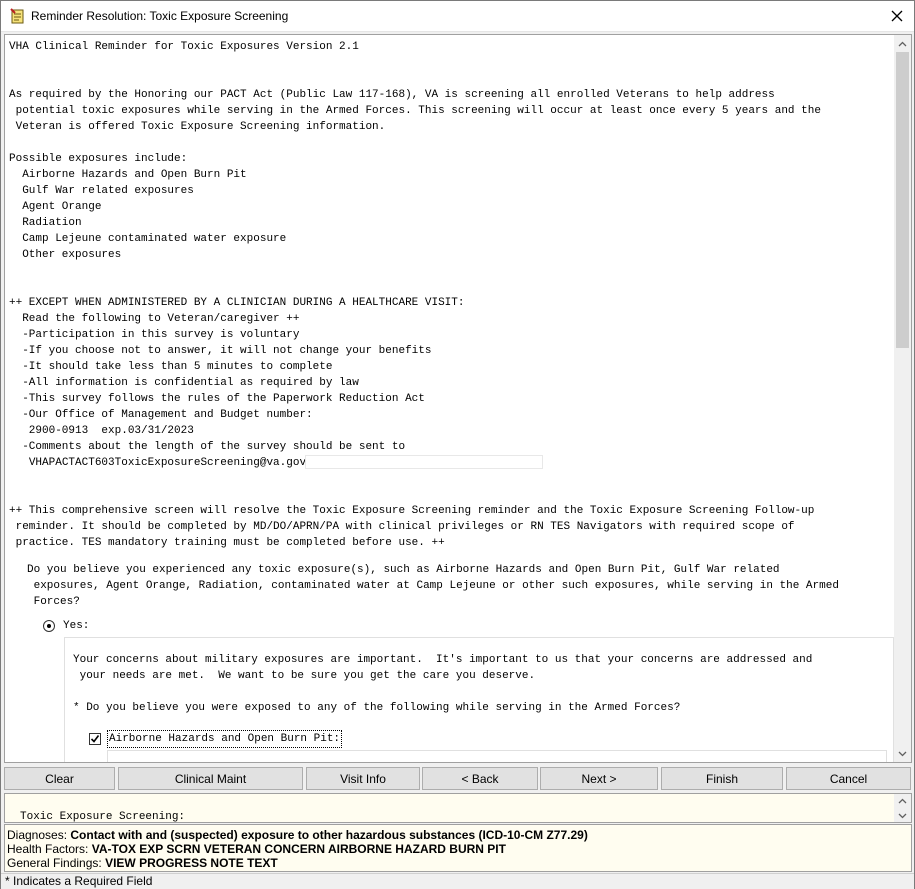 The width and height of the screenshot is (915, 889). Describe the element at coordinates (722, 778) in the screenshot. I see `finish-button: Finish` at that location.